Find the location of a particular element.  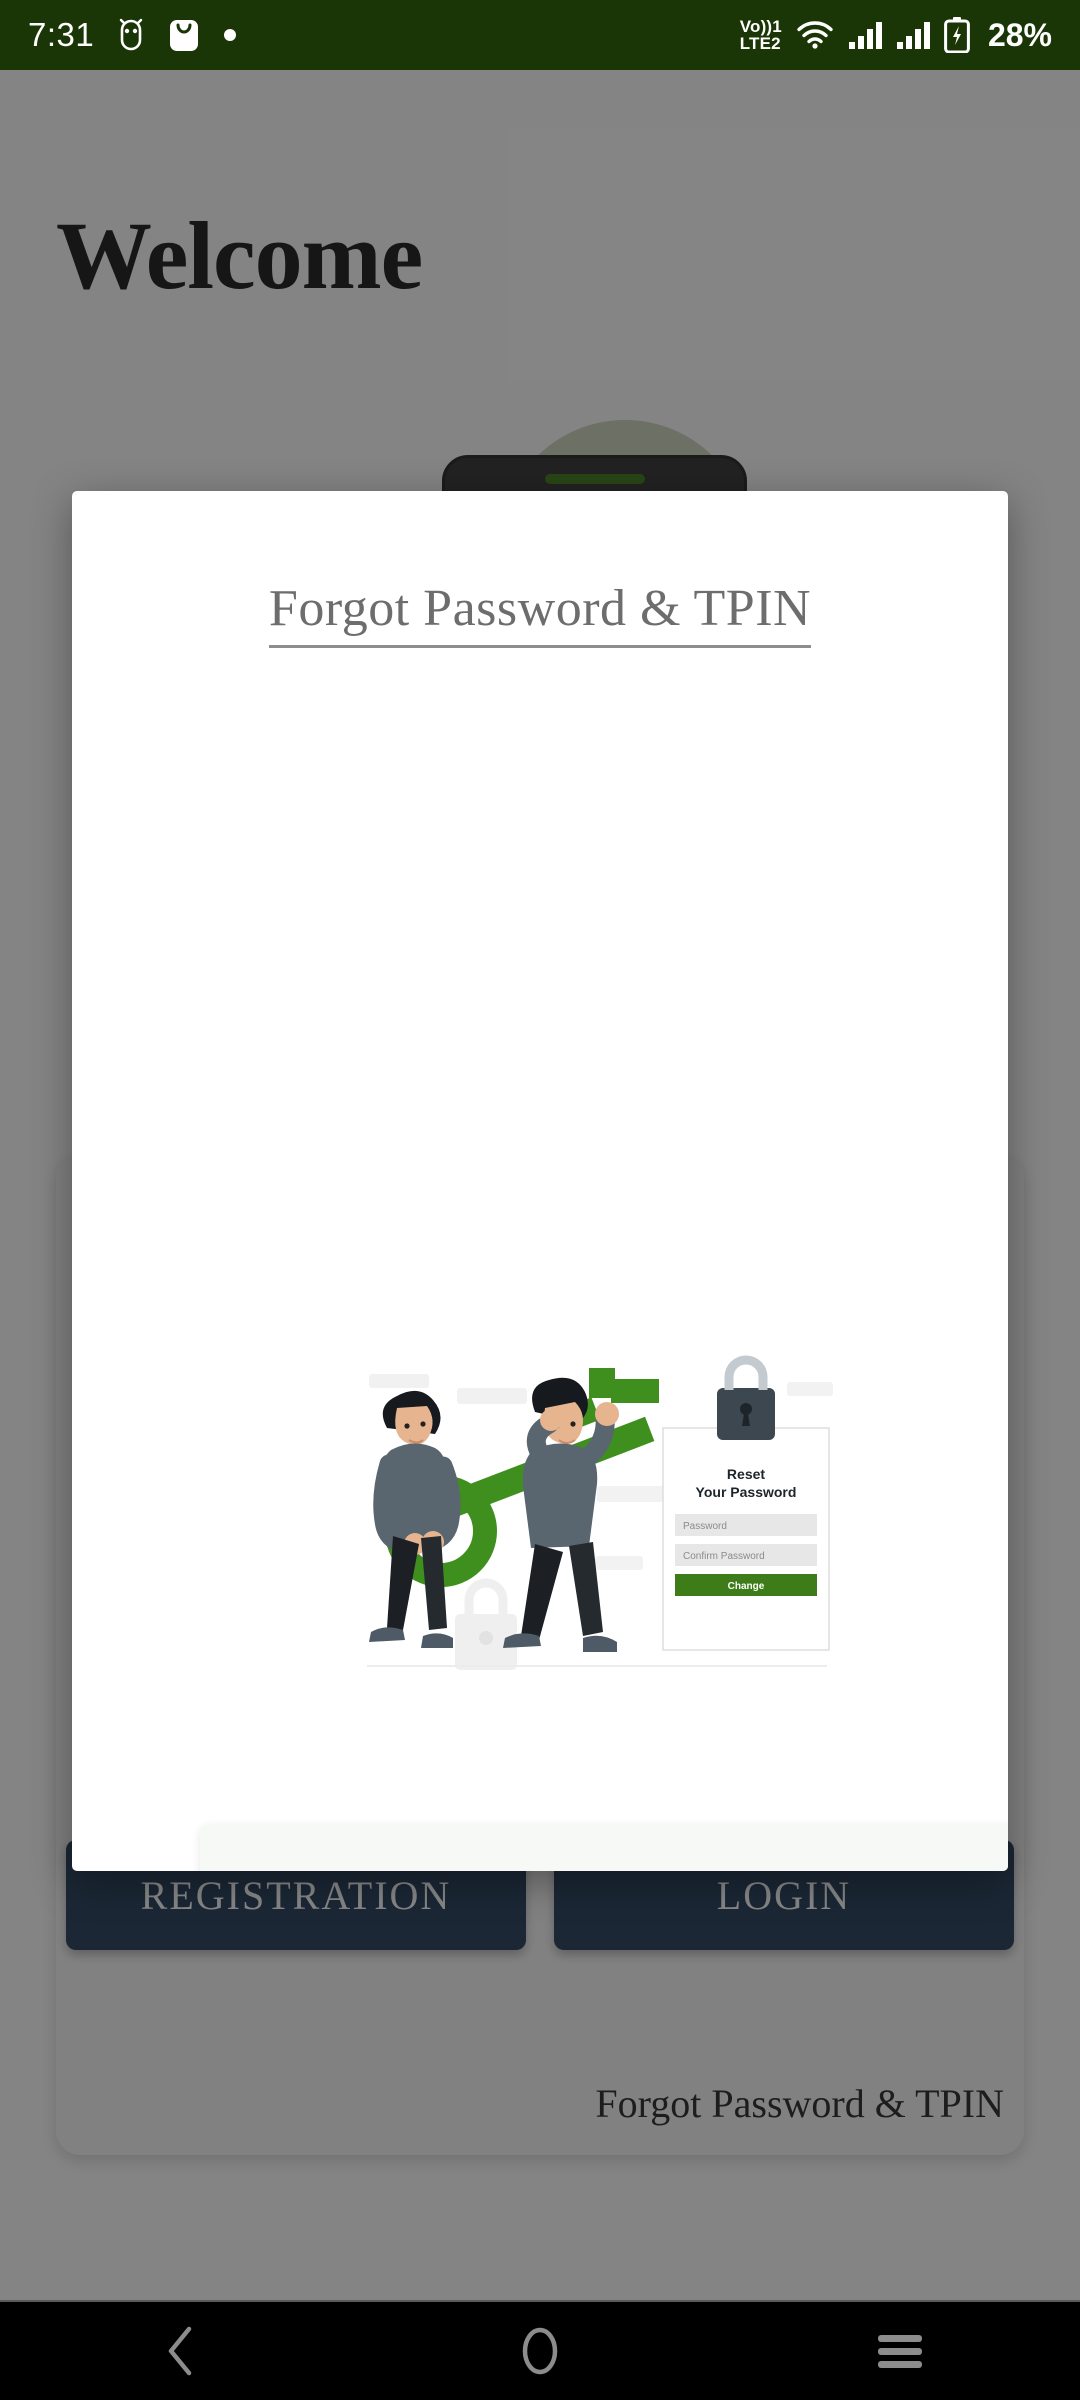

battery-charging-icon is located at coordinates (957, 35).